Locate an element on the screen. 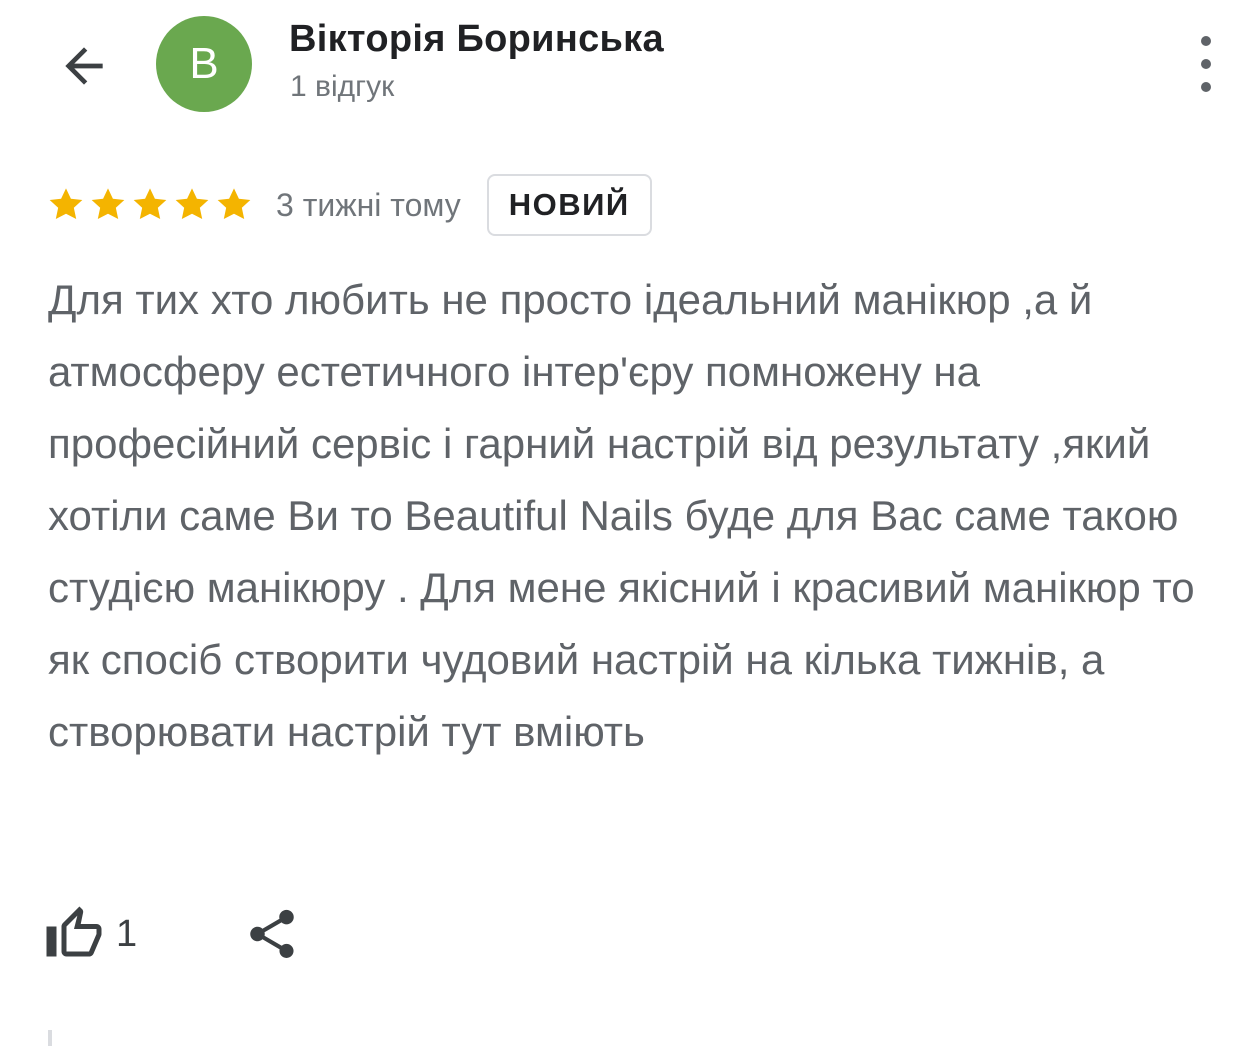 The image size is (1242, 1046). like-count: 1 is located at coordinates (127, 933).